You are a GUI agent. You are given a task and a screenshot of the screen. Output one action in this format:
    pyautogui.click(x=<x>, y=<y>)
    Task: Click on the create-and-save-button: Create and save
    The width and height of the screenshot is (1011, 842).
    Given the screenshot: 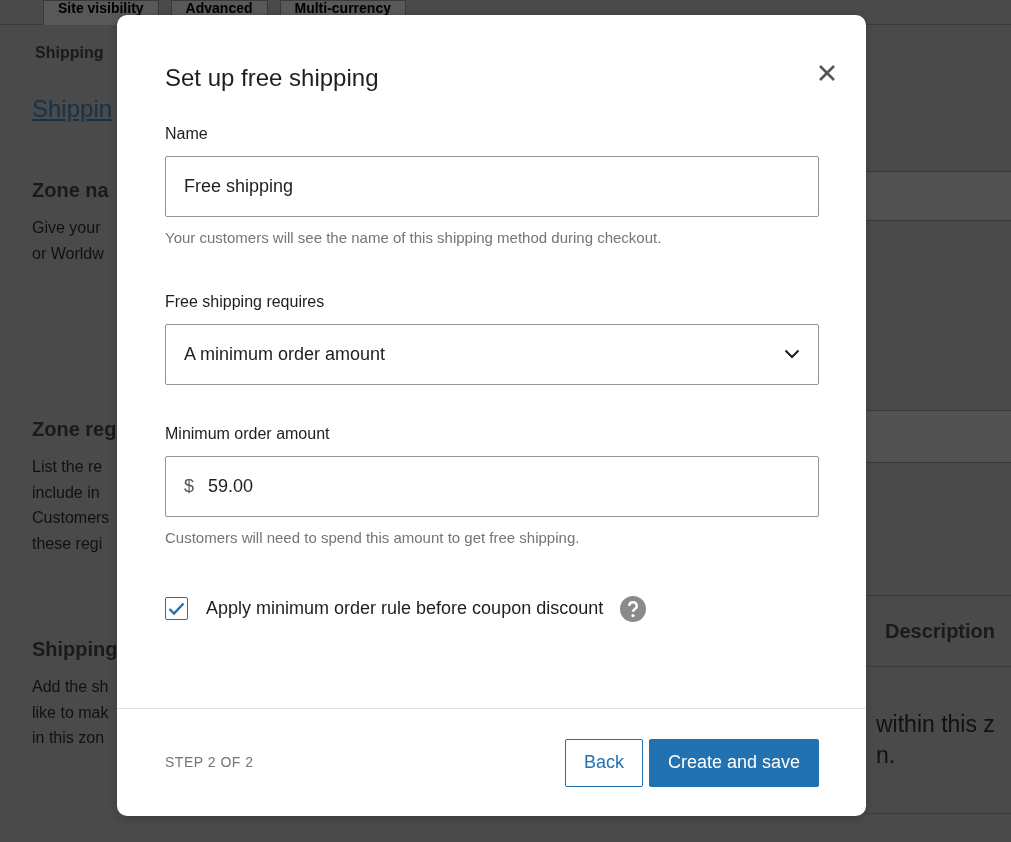 What is the action you would take?
    pyautogui.click(x=733, y=762)
    